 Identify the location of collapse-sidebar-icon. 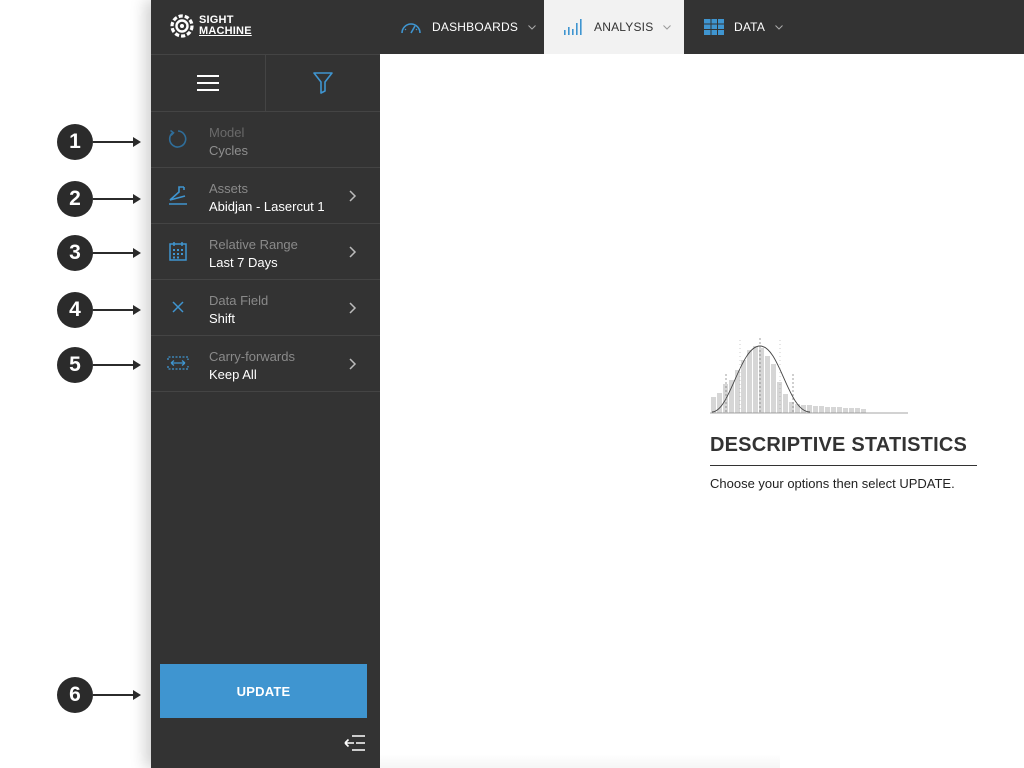
(355, 743).